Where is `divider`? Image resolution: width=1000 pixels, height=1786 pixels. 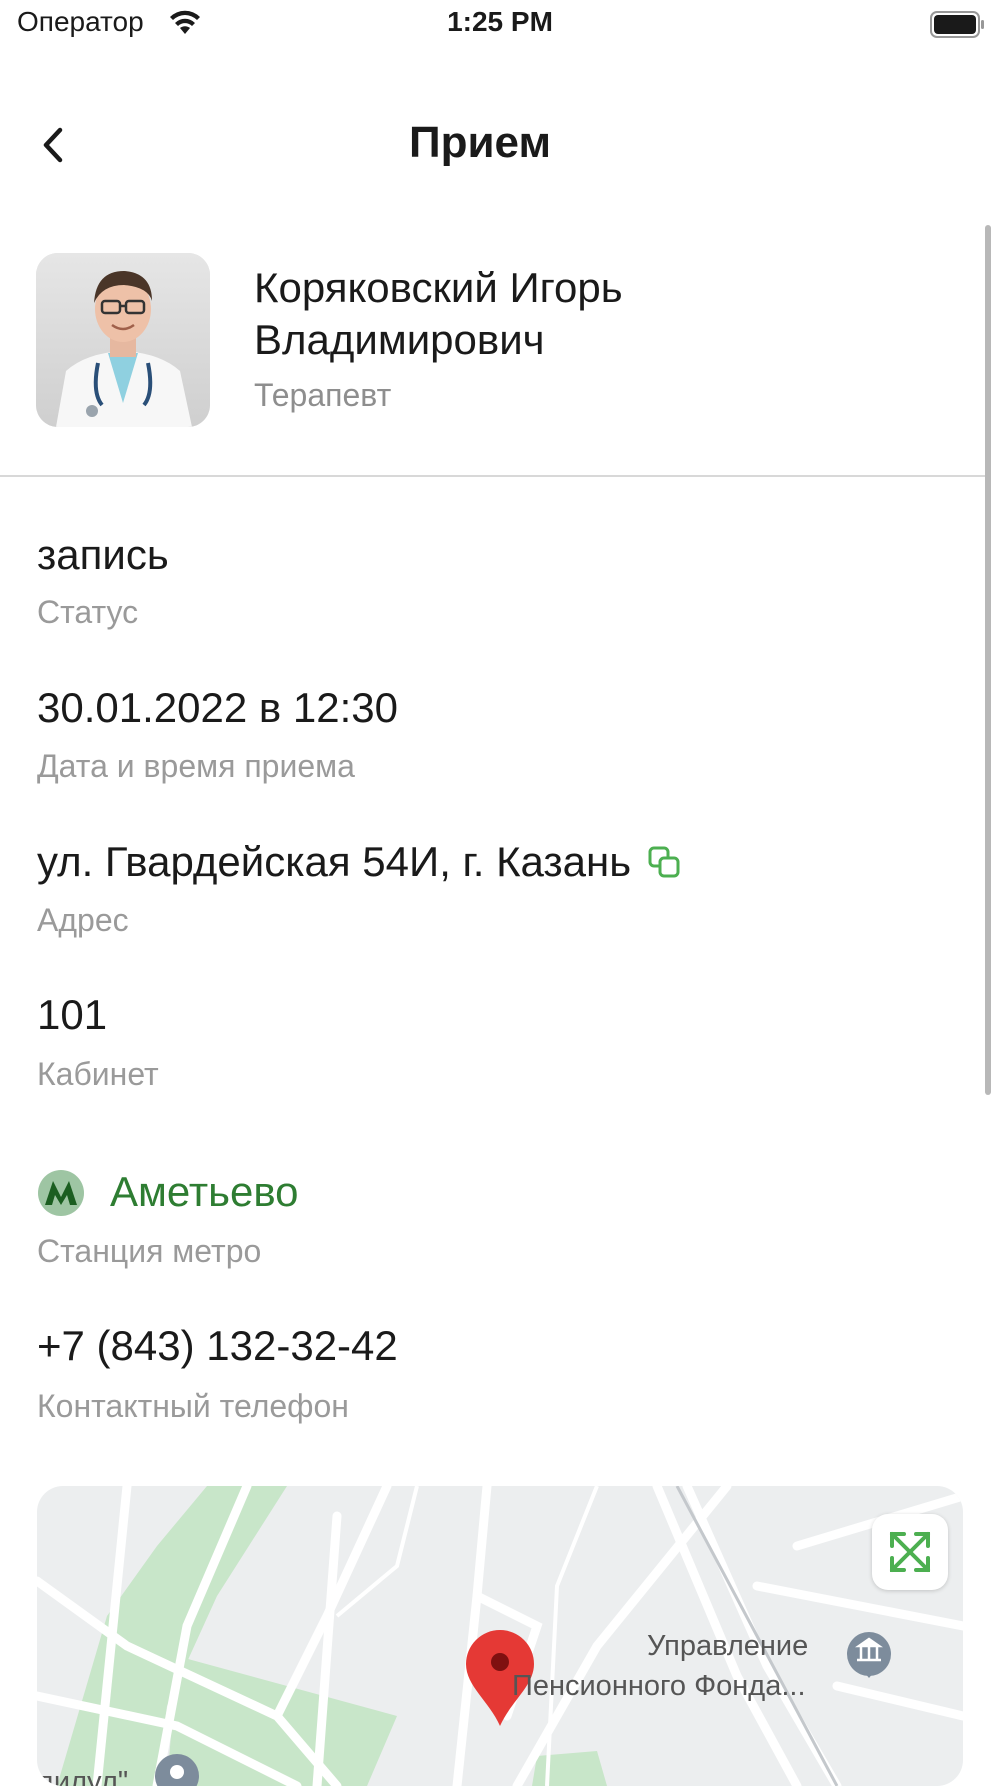 divider is located at coordinates (492, 476).